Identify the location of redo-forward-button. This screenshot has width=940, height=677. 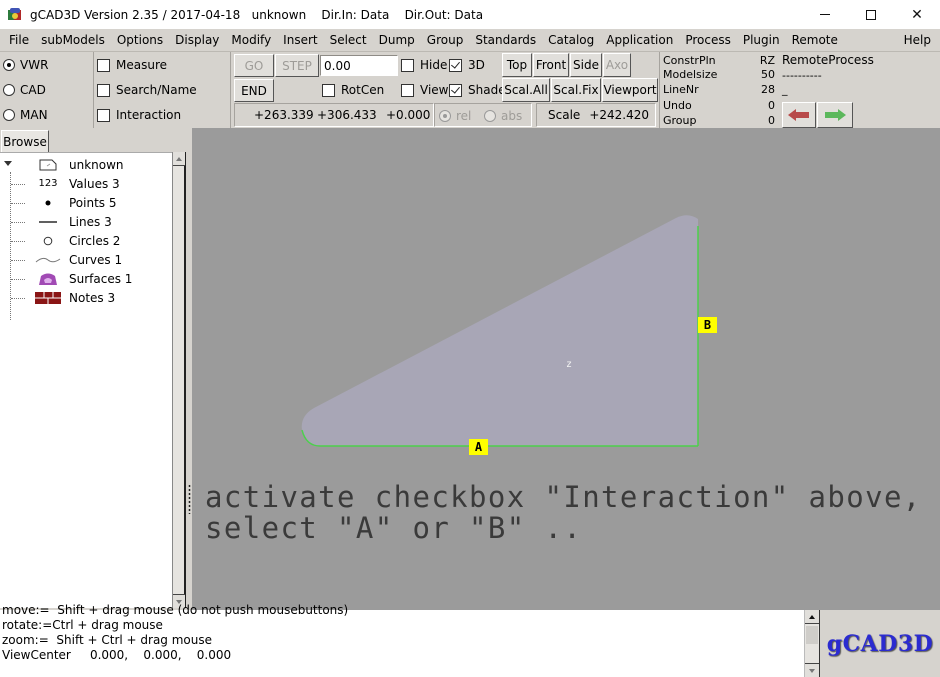
(835, 115).